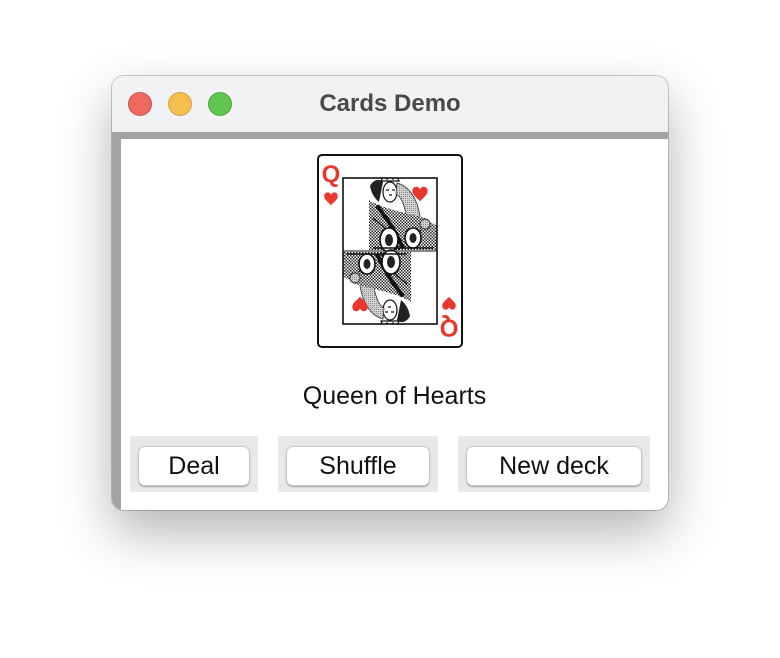 The image size is (780, 658). I want to click on title-bar: Cards Demo, so click(390, 104).